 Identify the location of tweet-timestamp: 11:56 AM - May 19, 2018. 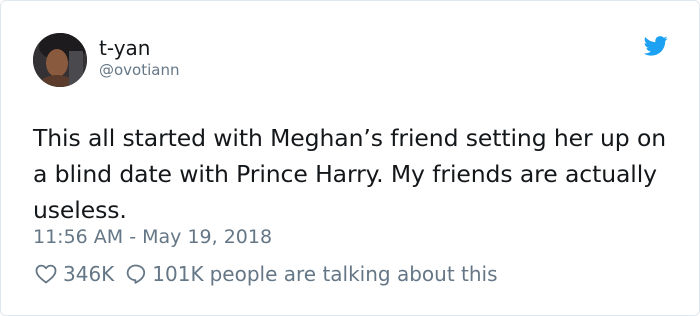
(152, 237).